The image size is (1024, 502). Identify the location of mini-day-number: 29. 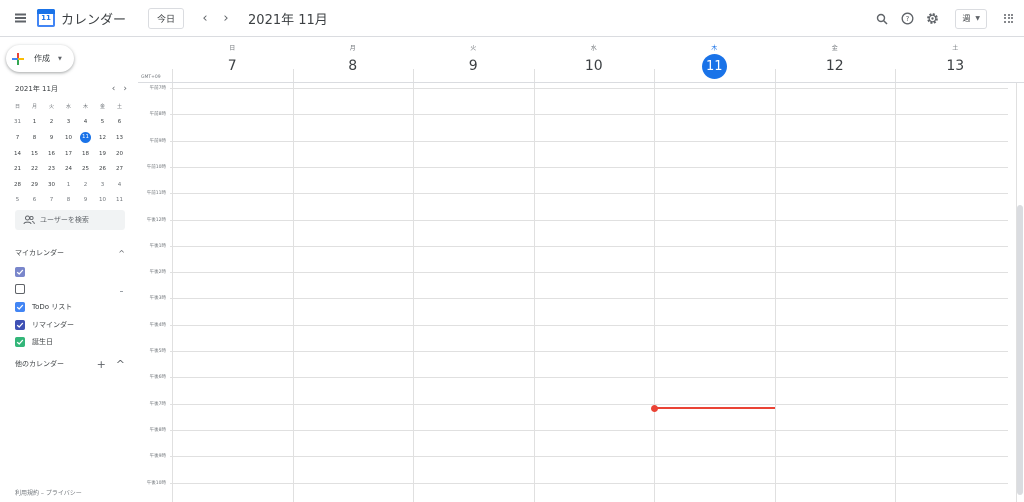
(34, 184).